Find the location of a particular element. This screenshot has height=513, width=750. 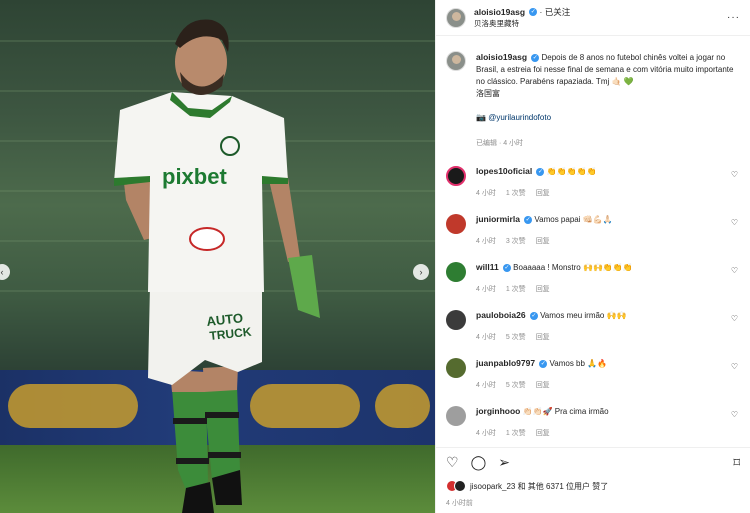

comment-username: jorginhooo is located at coordinates (498, 411).